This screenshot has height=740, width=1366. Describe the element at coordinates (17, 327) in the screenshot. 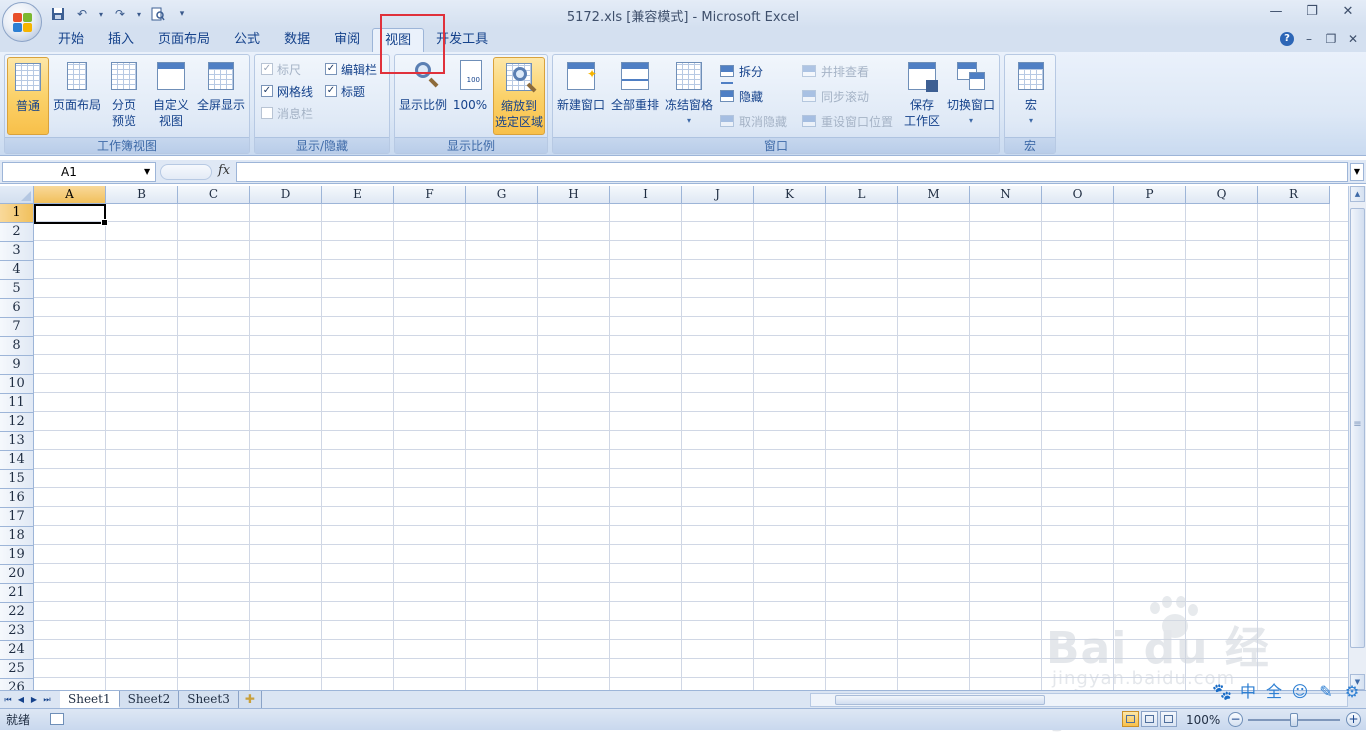

I see `row-header: 7` at that location.